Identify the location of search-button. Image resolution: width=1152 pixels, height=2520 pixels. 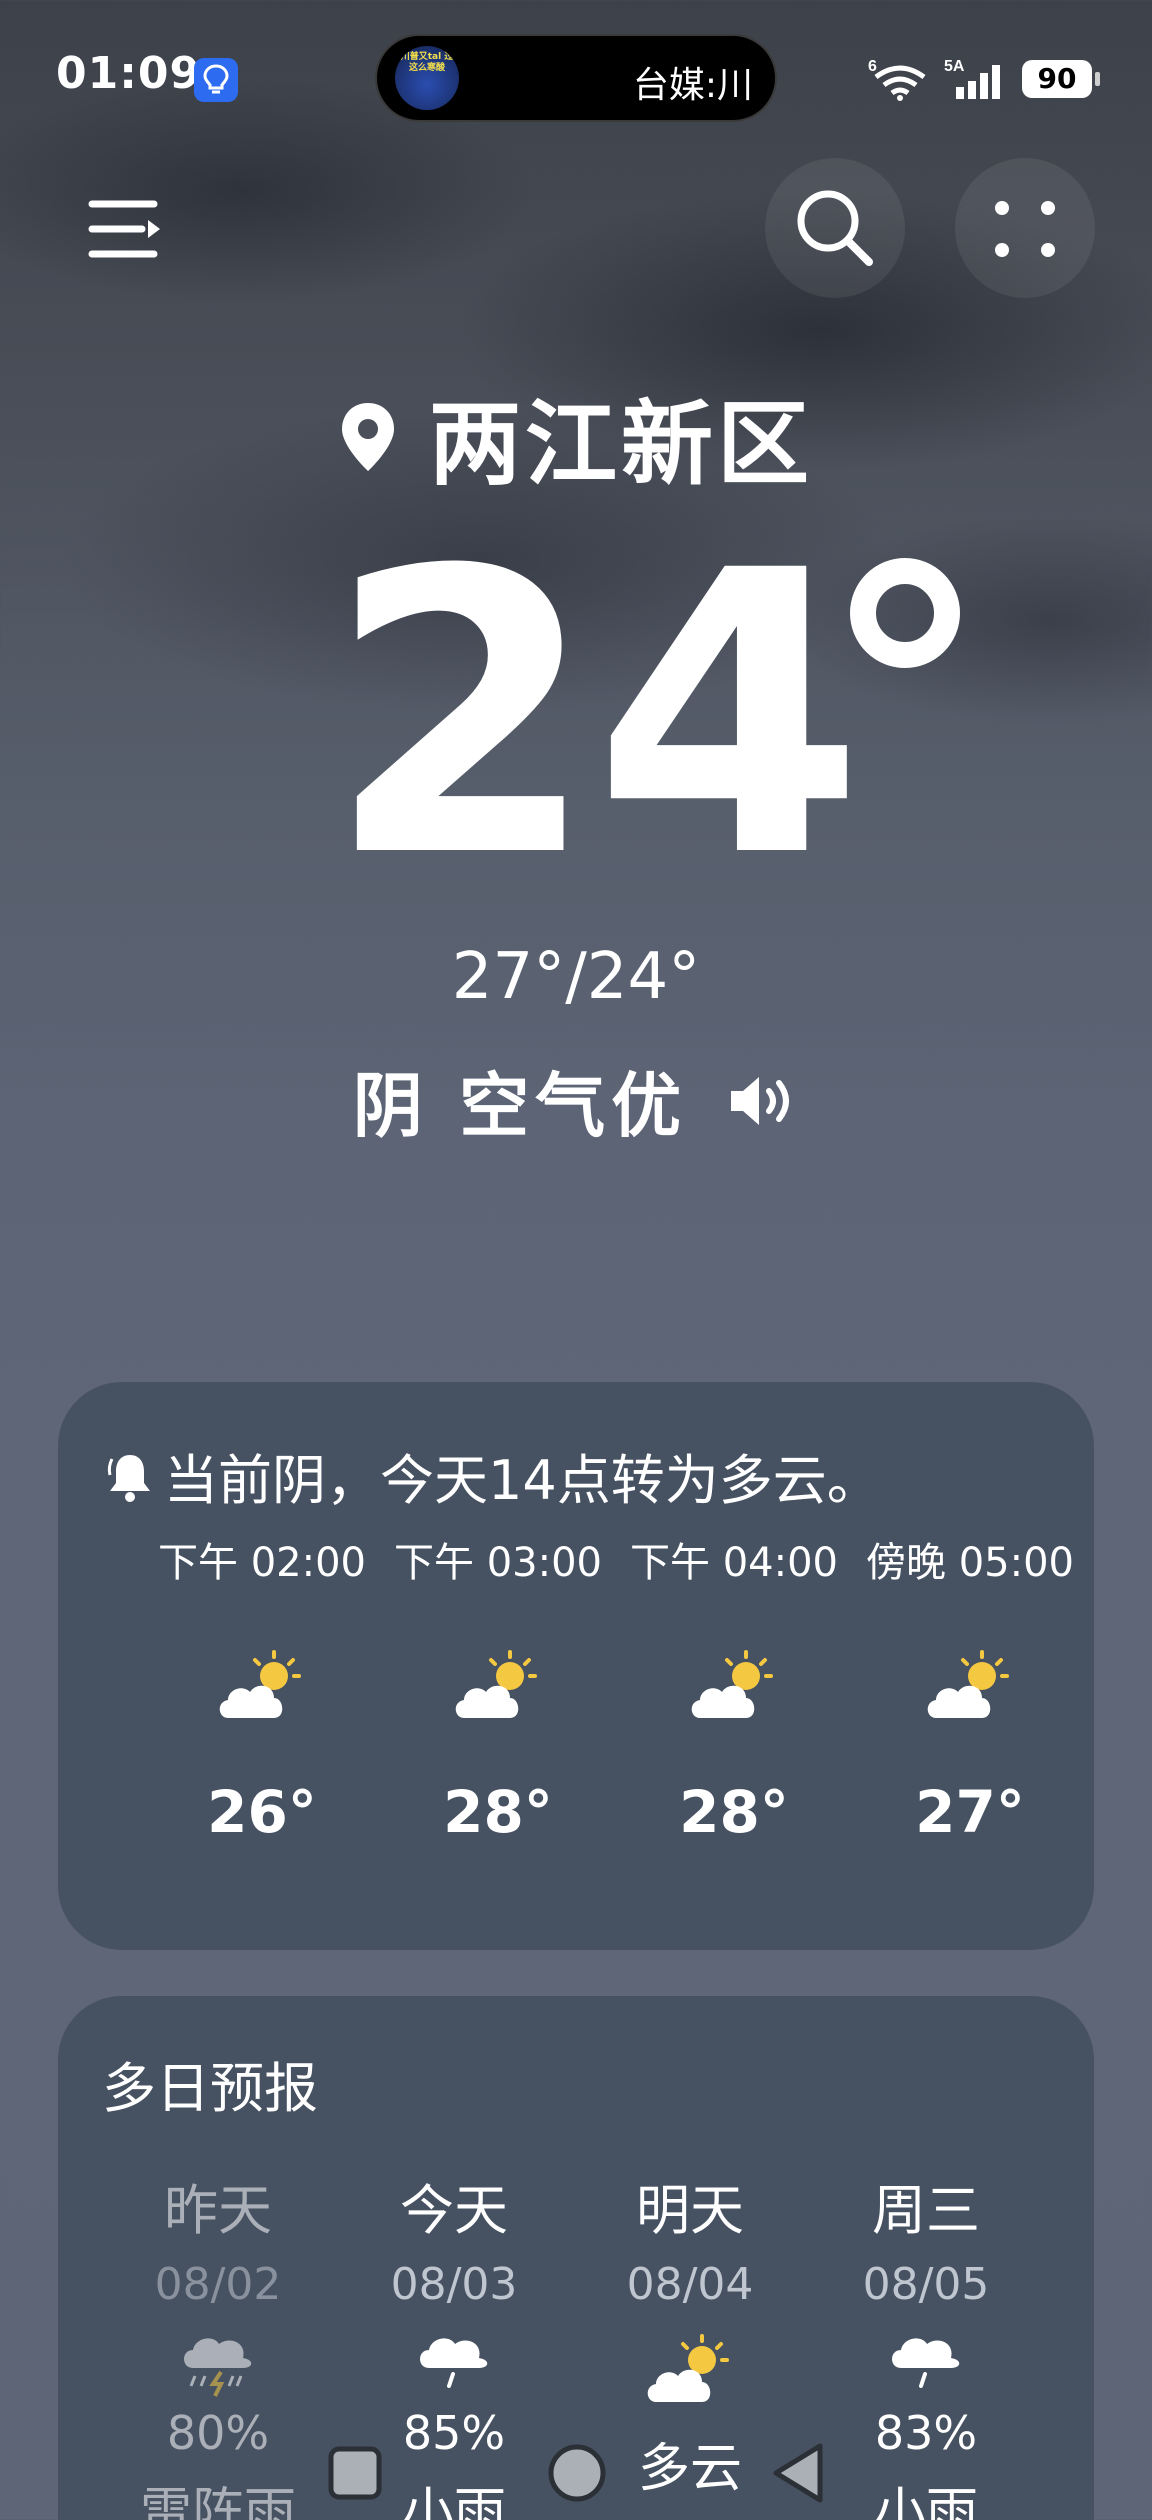
(835, 228).